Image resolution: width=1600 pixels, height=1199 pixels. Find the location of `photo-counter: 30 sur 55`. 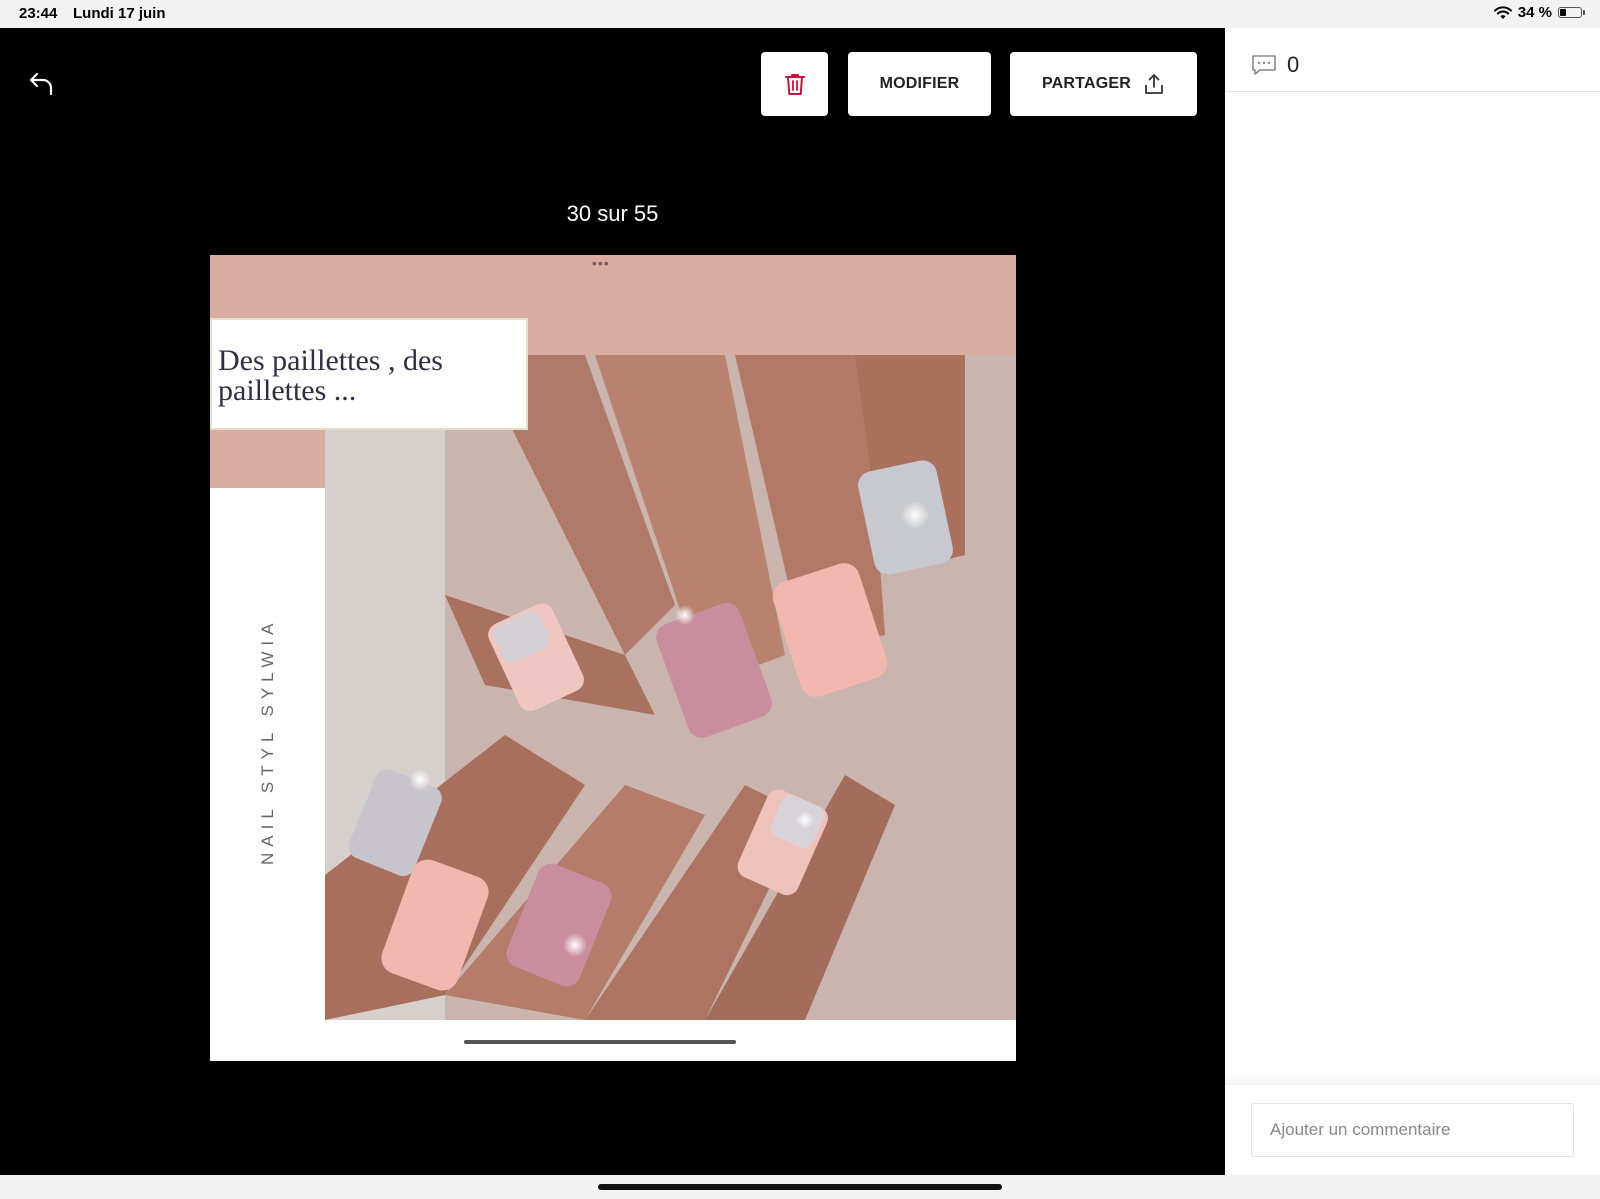

photo-counter: 30 sur 55 is located at coordinates (612, 213).